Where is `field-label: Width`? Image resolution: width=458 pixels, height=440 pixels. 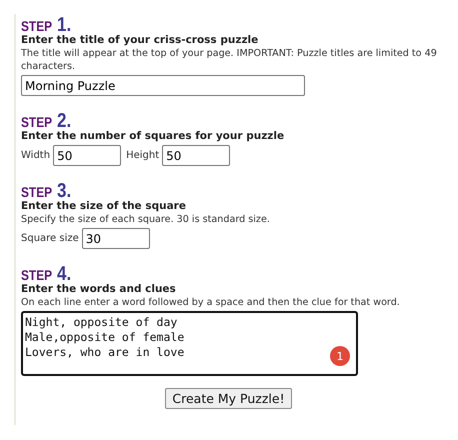 field-label: Width is located at coordinates (35, 155).